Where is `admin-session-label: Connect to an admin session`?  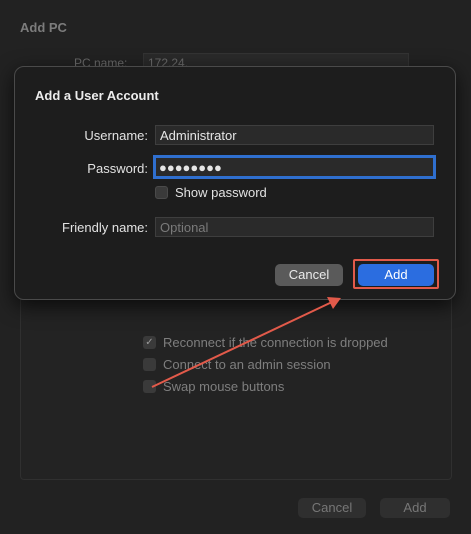
admin-session-label: Connect to an admin session is located at coordinates (247, 364).